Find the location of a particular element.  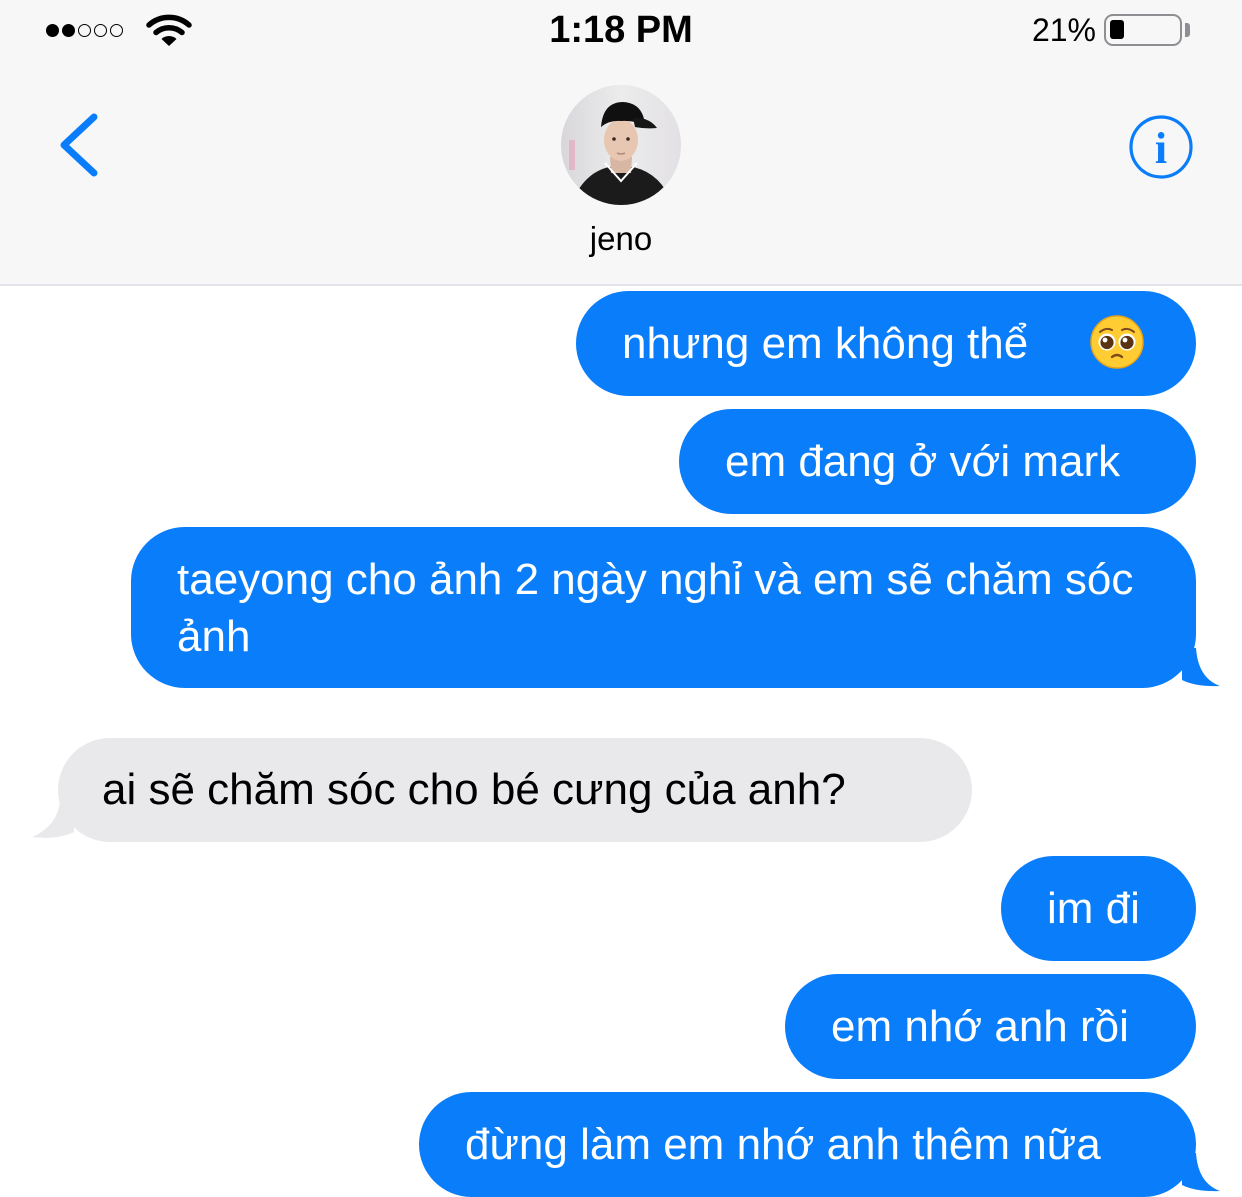

contact-name: jeno is located at coordinates (621, 238).